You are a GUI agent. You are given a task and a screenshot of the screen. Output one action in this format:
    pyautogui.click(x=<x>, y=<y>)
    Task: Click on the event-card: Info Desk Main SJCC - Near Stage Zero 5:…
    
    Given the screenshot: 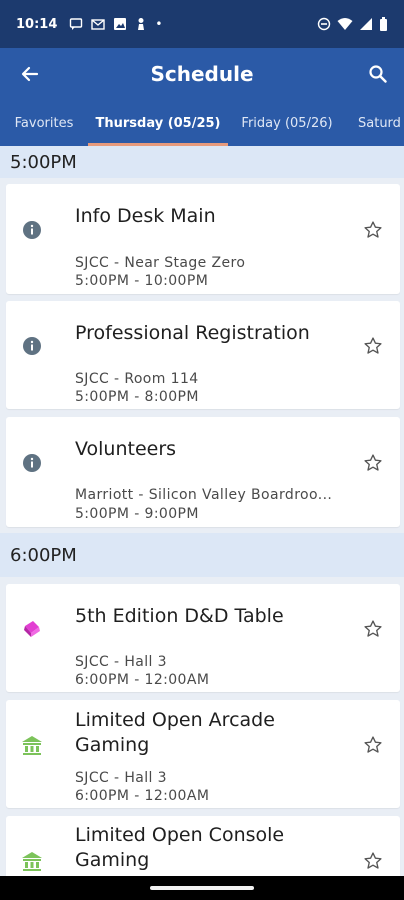 What is the action you would take?
    pyautogui.click(x=203, y=239)
    